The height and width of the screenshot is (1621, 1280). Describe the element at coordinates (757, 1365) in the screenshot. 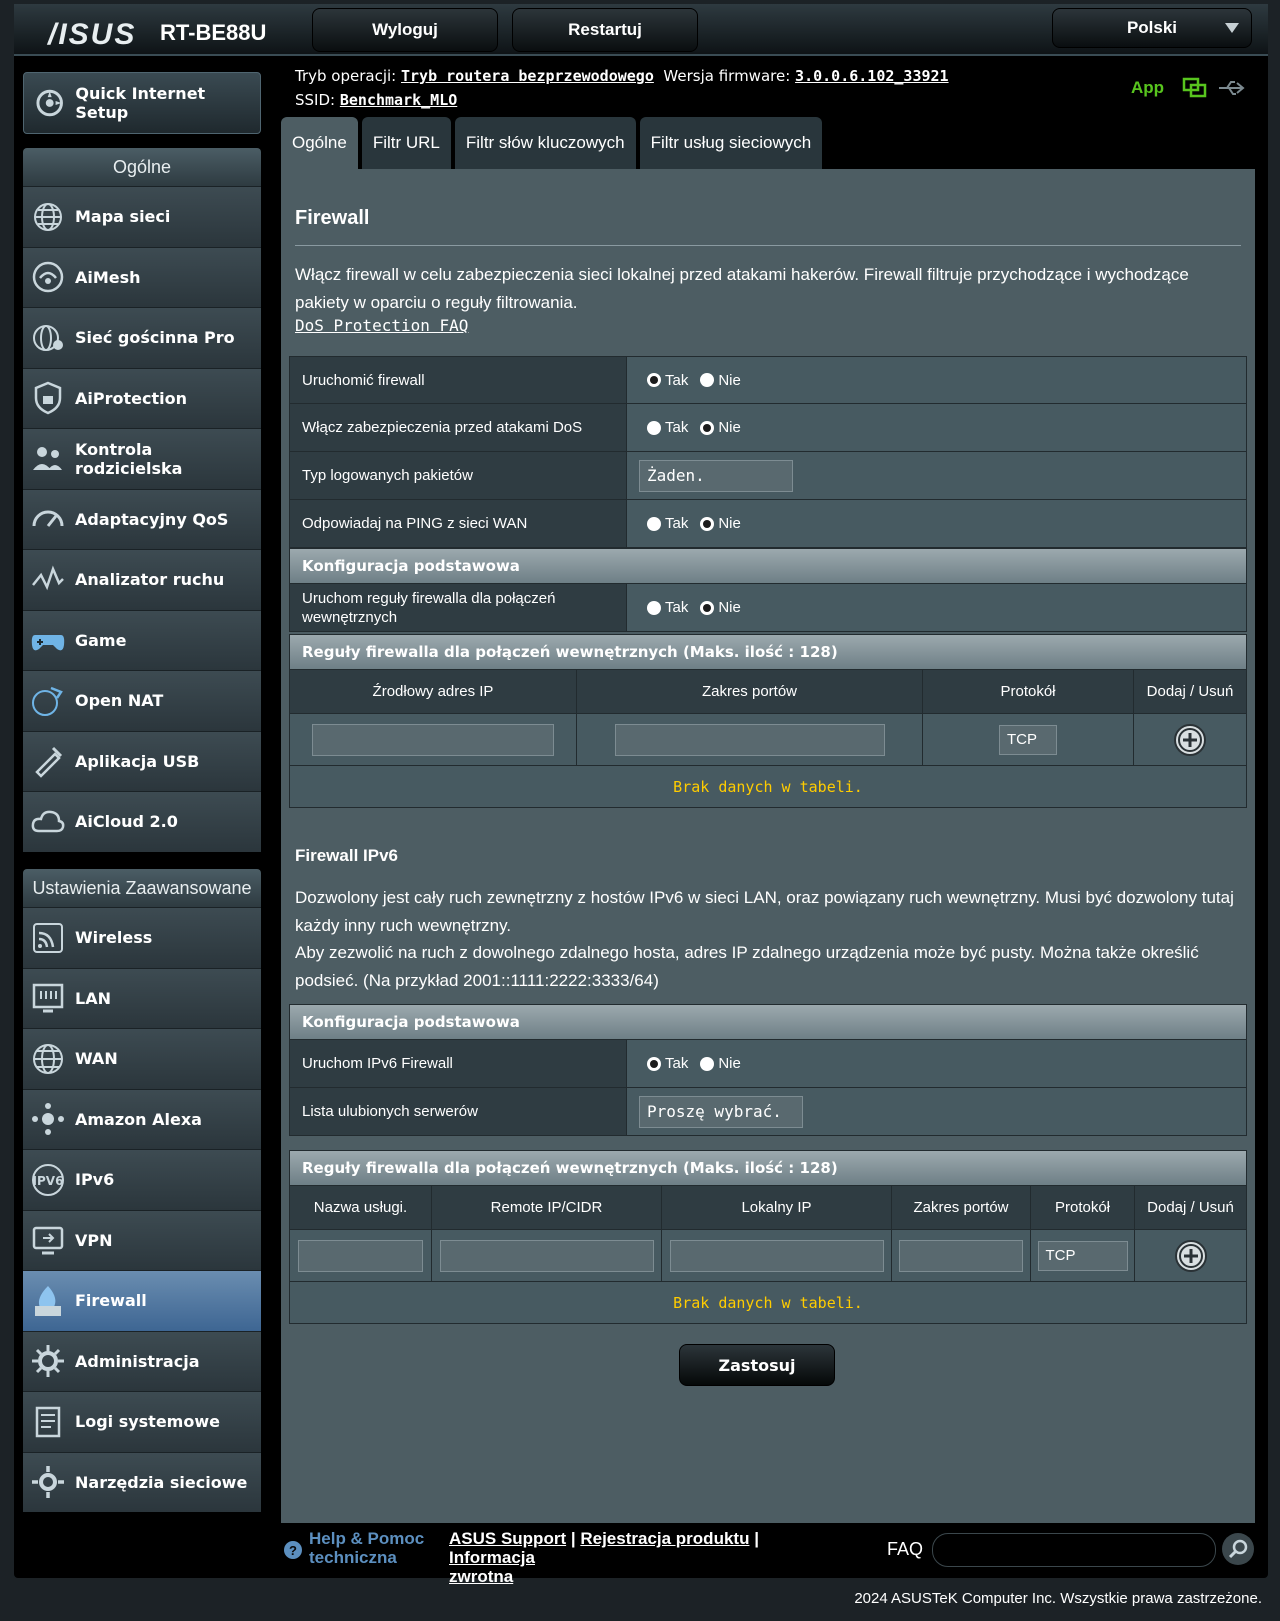

I see `apply-button: Zastosuj` at that location.